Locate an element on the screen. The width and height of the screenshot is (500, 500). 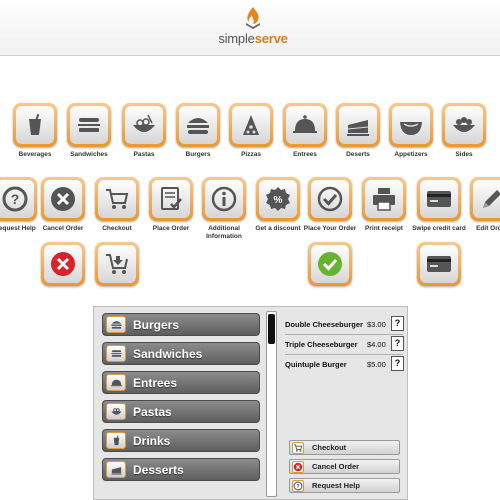
request-help-button: ? Request Help is located at coordinates (344, 485).